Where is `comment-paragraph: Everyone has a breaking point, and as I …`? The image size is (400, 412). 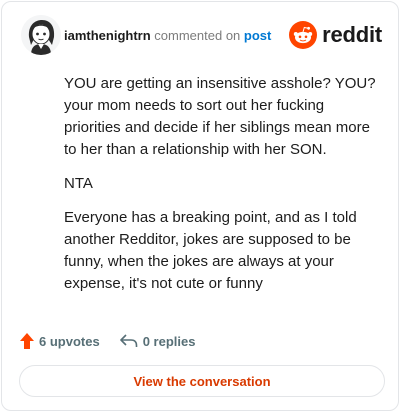
comment-paragraph: Everyone has a breaking point, and as I … is located at coordinates (210, 250).